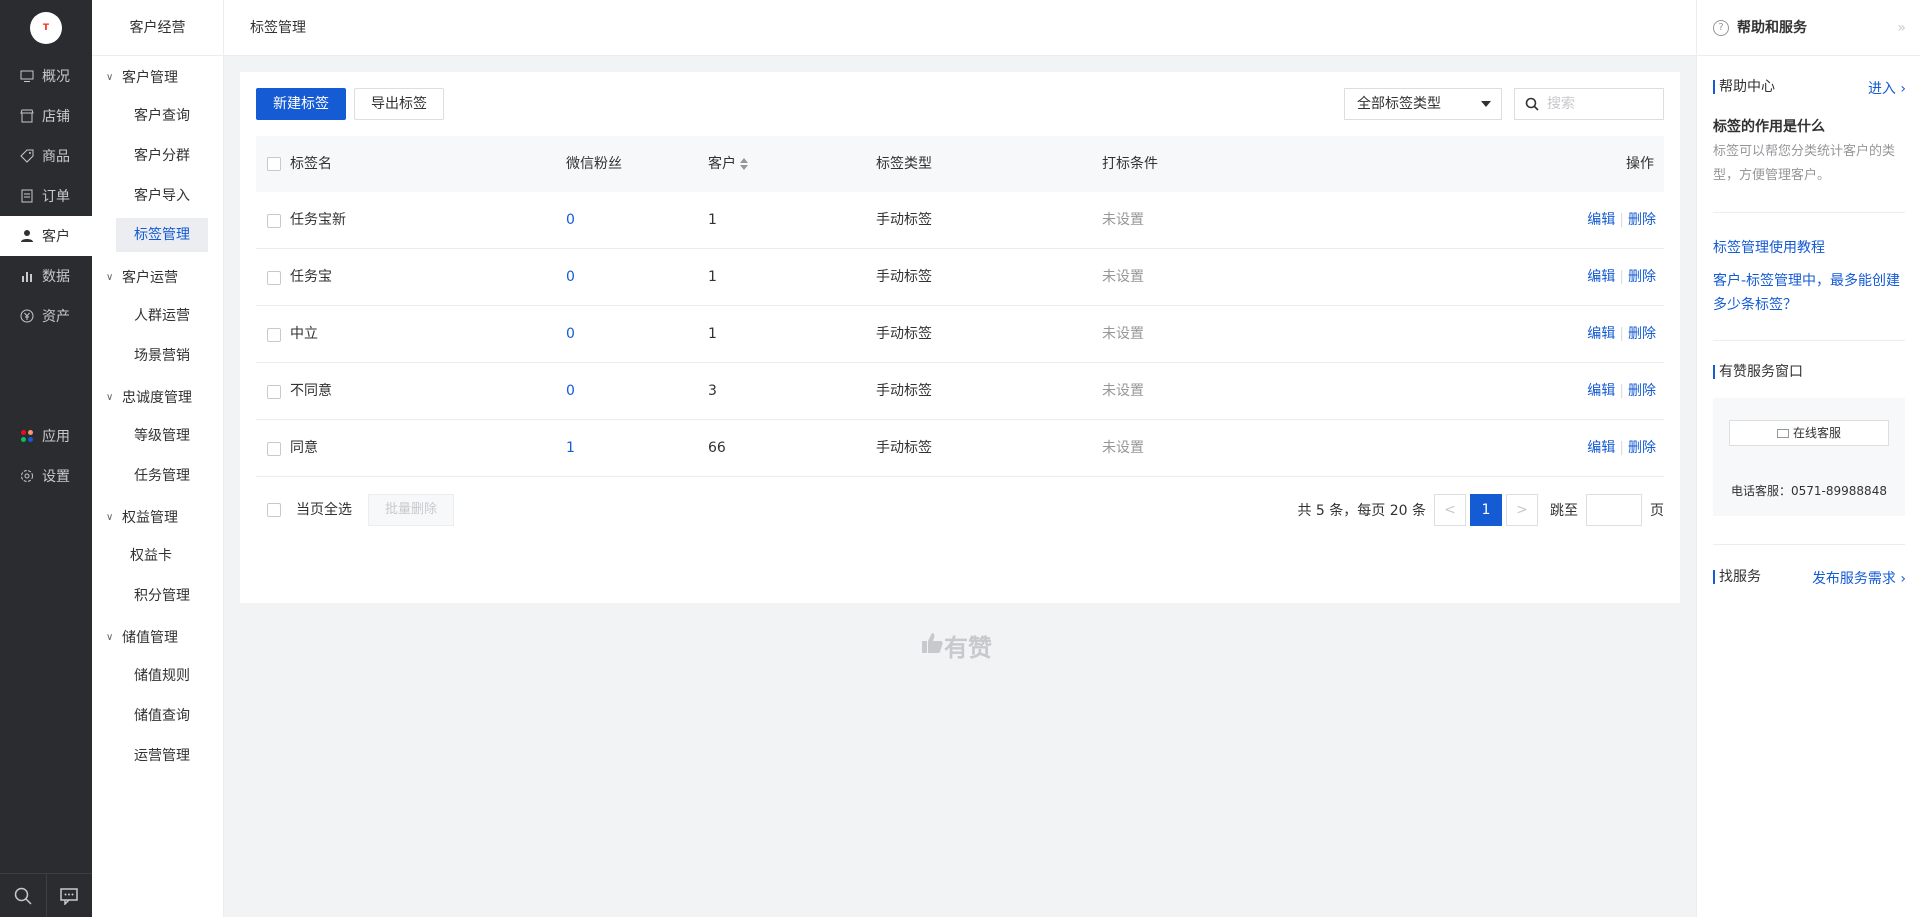 The image size is (1920, 917). I want to click on question-icon: ?, so click(1721, 28).